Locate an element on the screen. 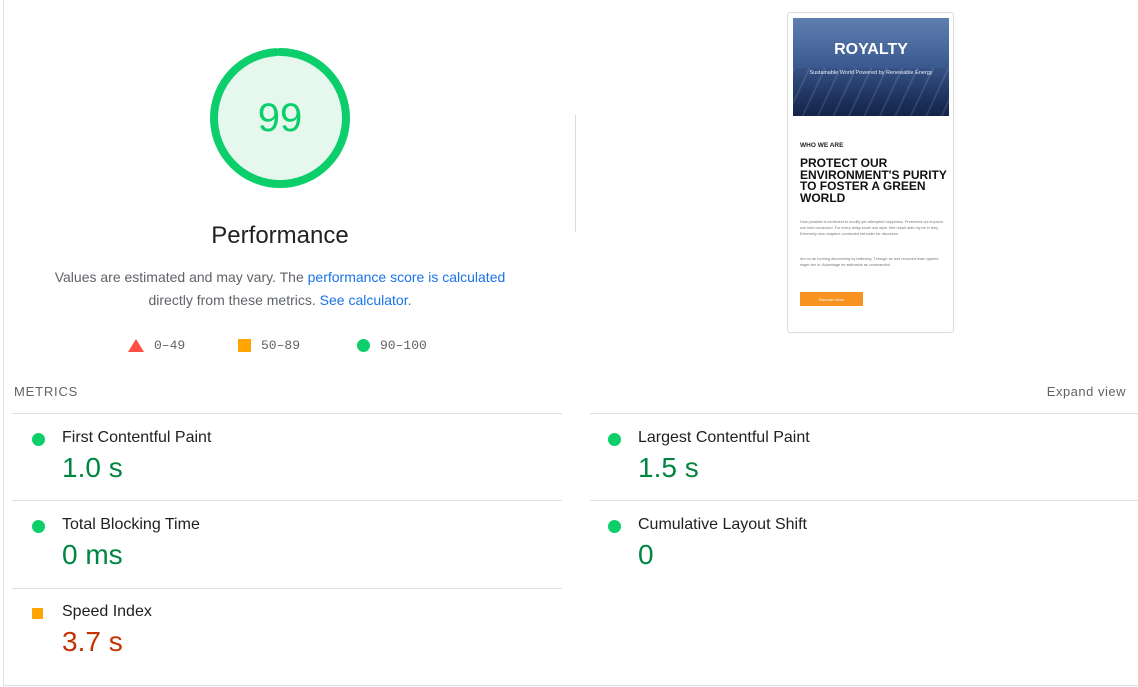  metrics-heading: METRICS is located at coordinates (46, 391).